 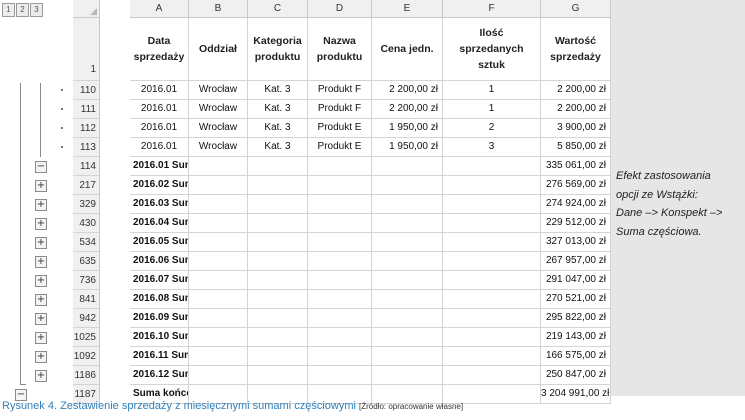 What do you see at coordinates (576, 9) in the screenshot?
I see `column-header-g: G` at bounding box center [576, 9].